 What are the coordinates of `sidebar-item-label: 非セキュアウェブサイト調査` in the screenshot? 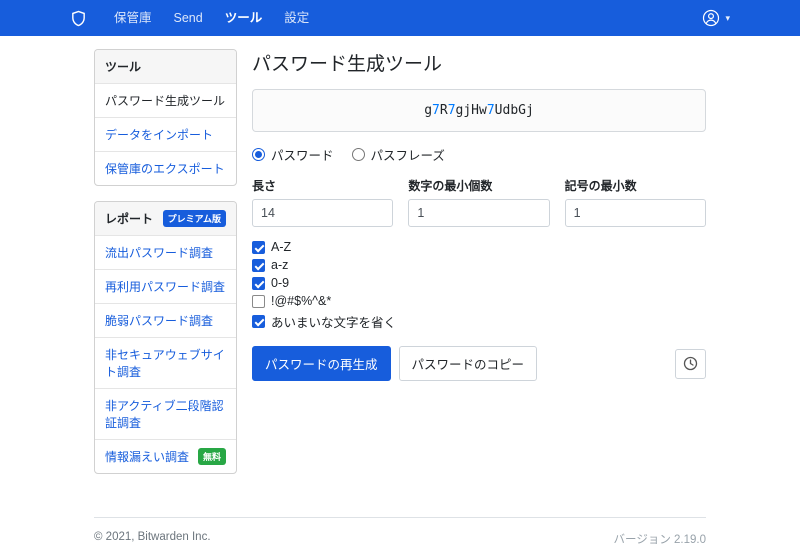 It's located at (165, 363).